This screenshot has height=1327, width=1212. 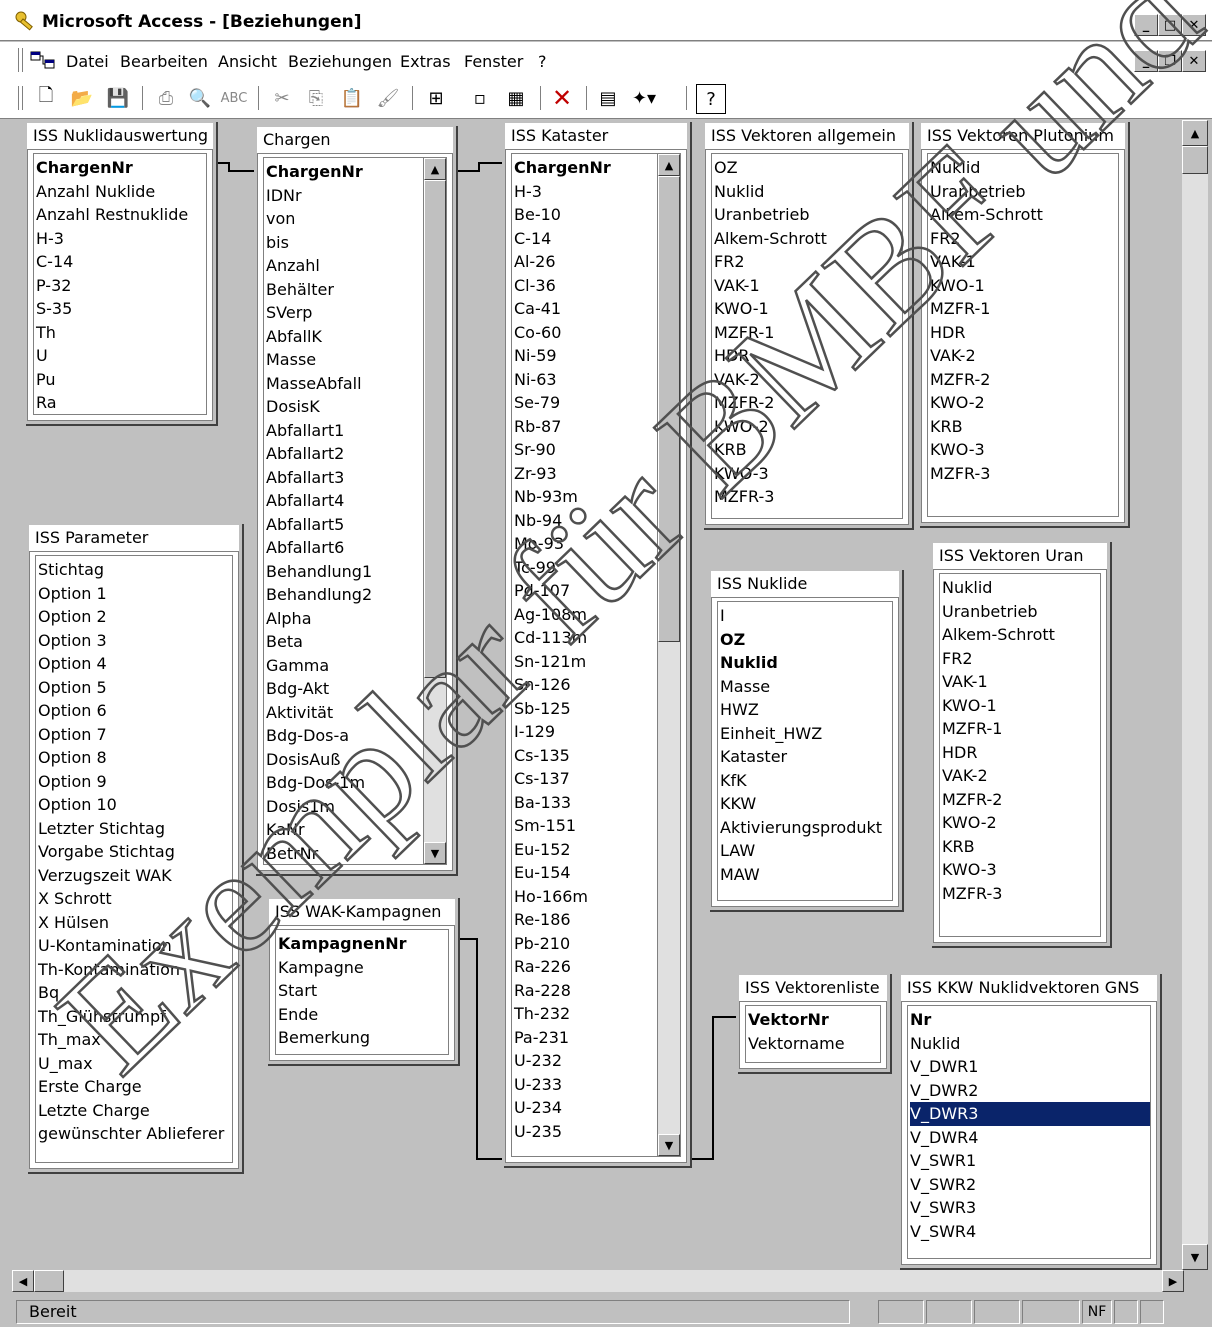 I want to click on field-item: Sm-151, so click(x=597, y=826).